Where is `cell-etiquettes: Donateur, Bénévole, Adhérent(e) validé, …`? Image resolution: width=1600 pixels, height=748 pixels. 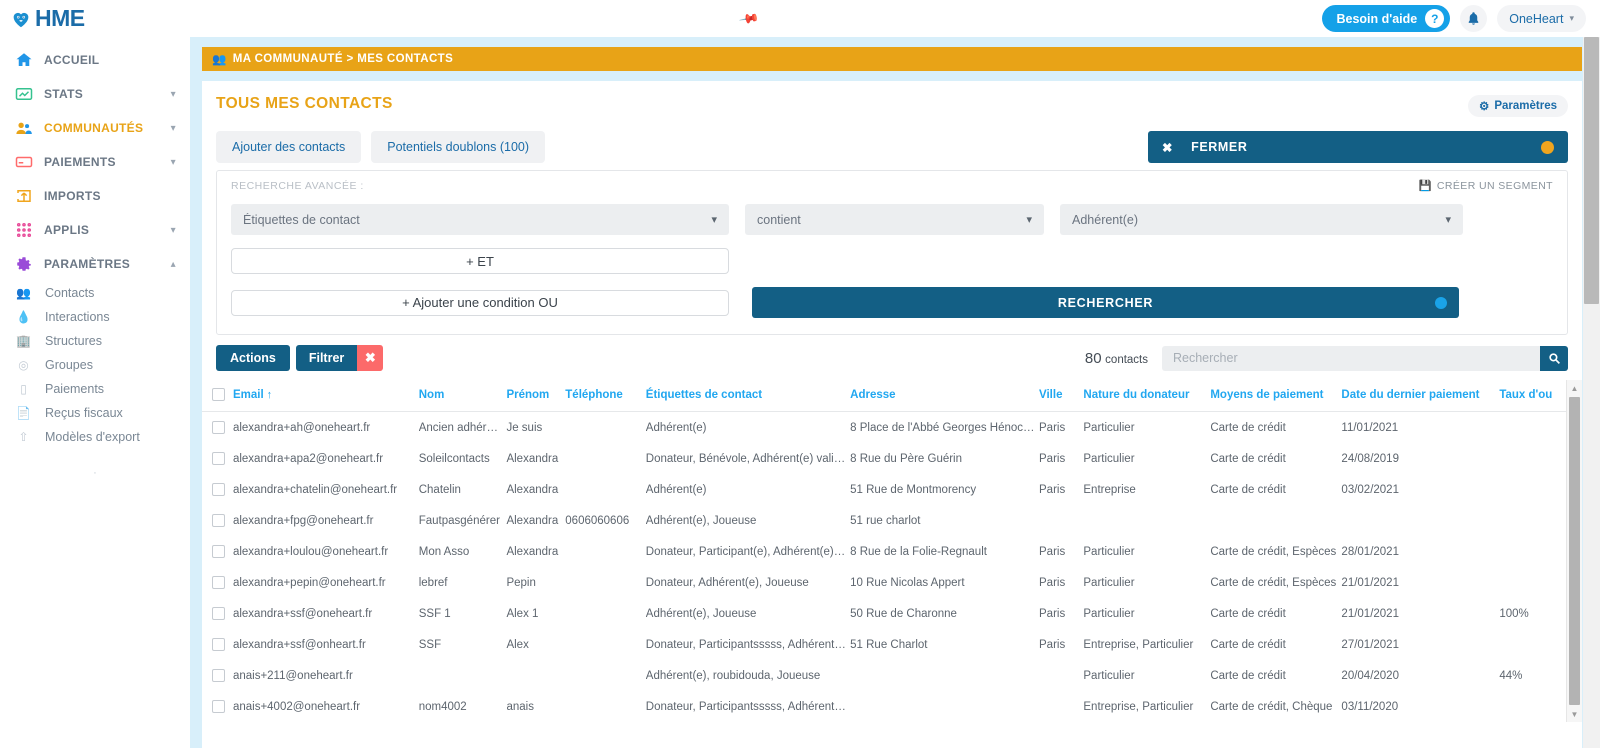
cell-etiquettes: Donateur, Bénévole, Adhérent(e) validé, … is located at coordinates (748, 458).